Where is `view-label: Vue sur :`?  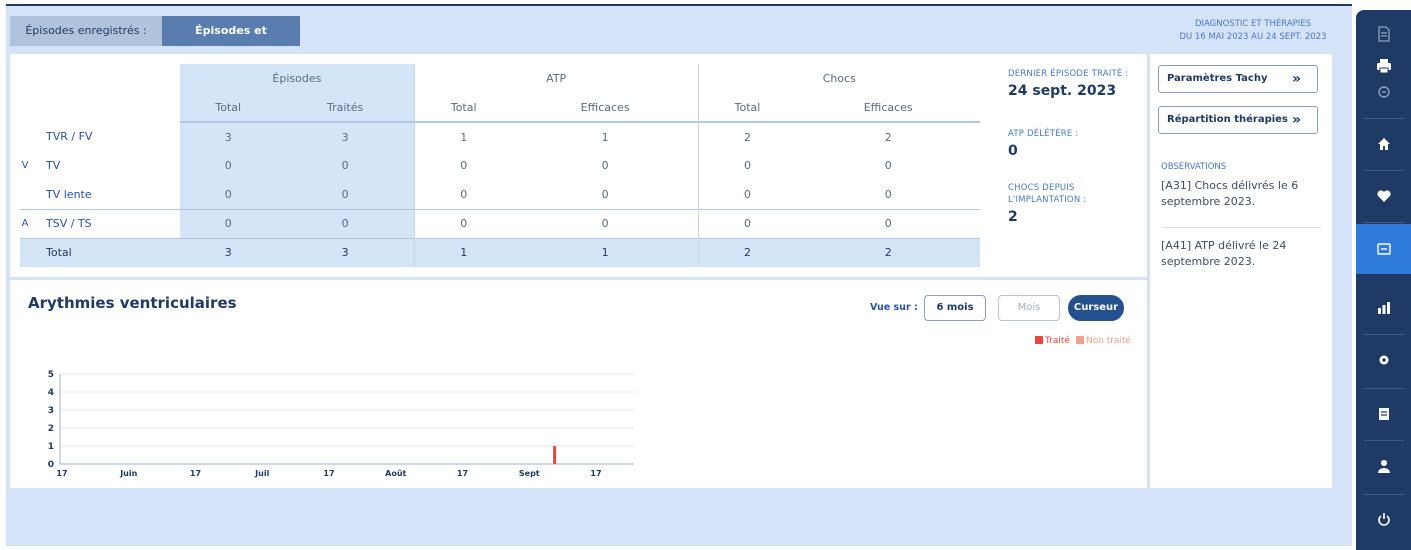
view-label: Vue sur : is located at coordinates (894, 307).